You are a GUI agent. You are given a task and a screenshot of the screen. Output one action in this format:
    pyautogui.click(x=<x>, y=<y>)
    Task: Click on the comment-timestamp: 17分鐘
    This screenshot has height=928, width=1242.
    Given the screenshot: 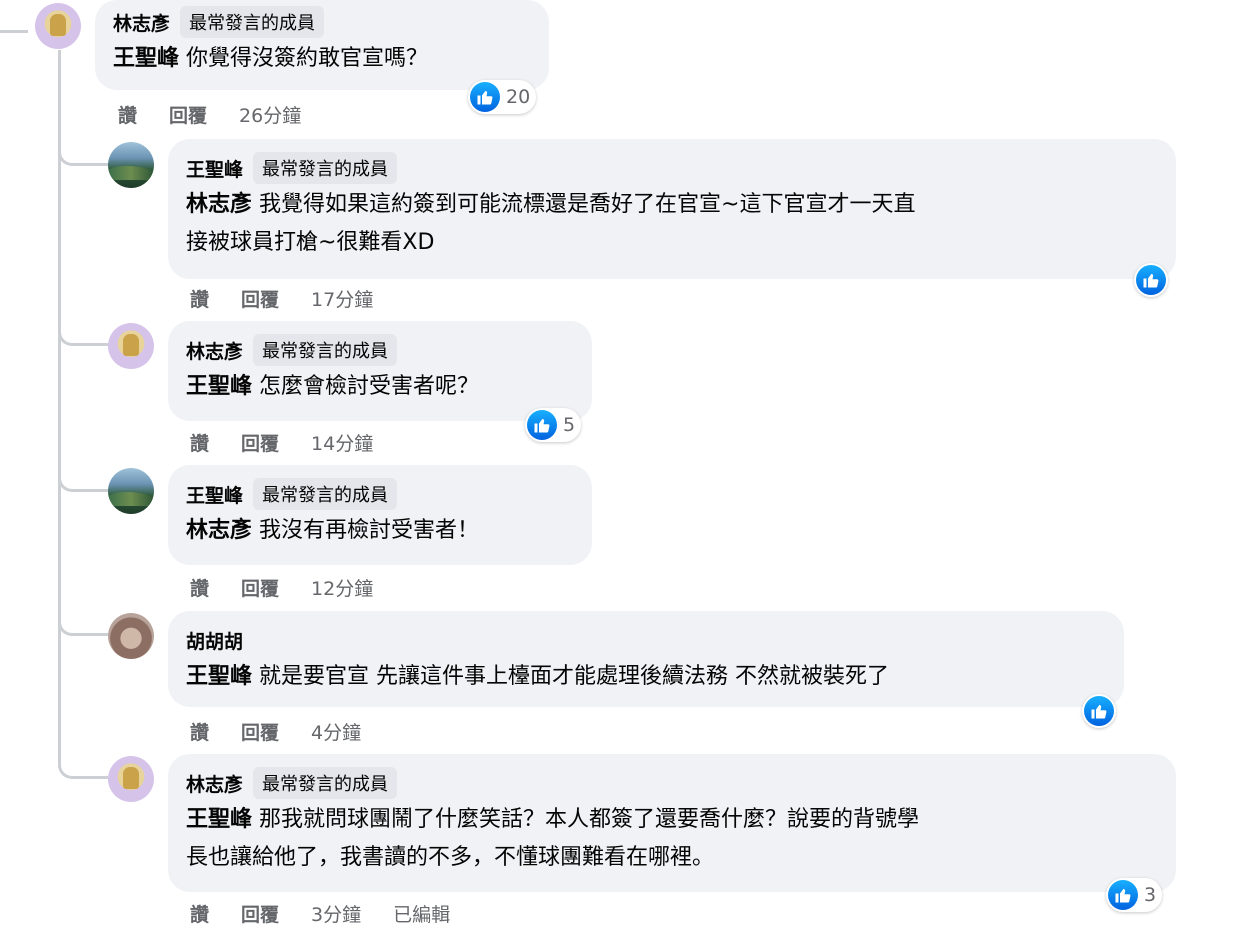 What is the action you would take?
    pyautogui.click(x=342, y=298)
    